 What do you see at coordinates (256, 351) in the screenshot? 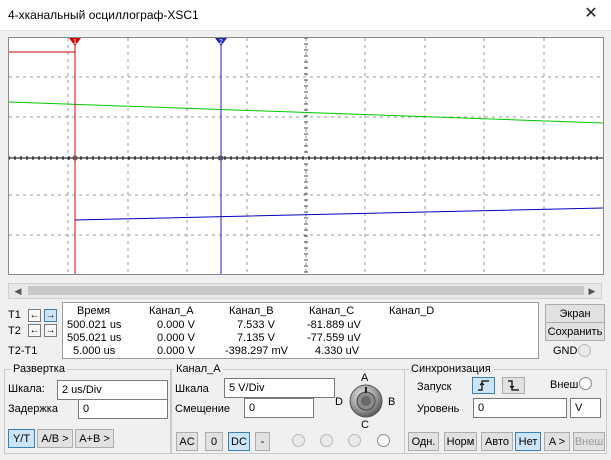
I see `diff-channel-b: -398.297 mV` at bounding box center [256, 351].